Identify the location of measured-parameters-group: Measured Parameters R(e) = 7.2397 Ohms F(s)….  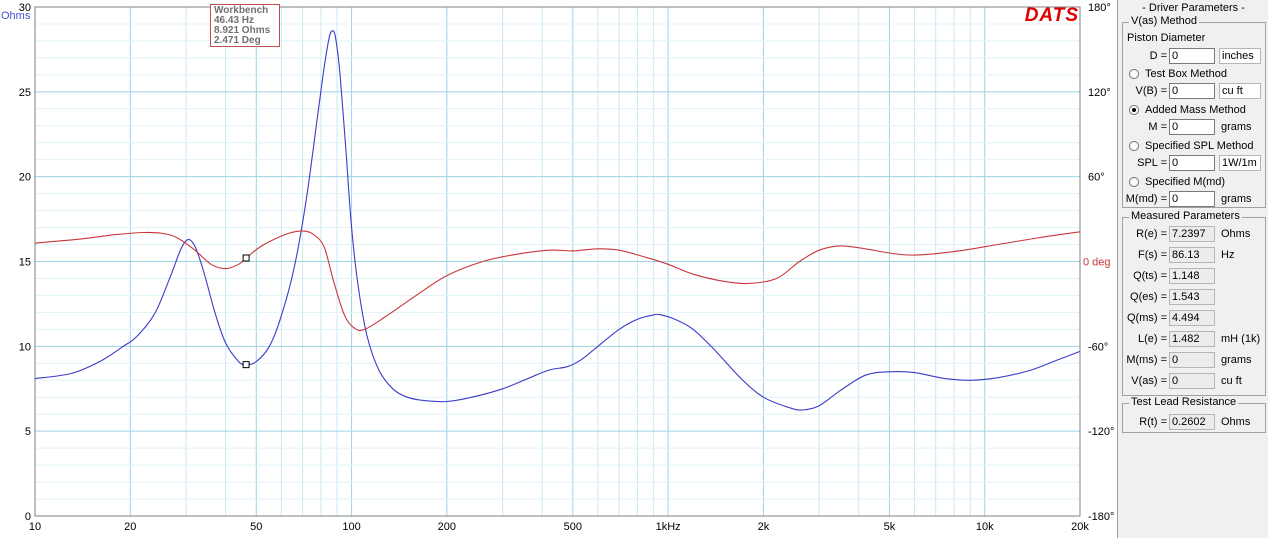
(1194, 303).